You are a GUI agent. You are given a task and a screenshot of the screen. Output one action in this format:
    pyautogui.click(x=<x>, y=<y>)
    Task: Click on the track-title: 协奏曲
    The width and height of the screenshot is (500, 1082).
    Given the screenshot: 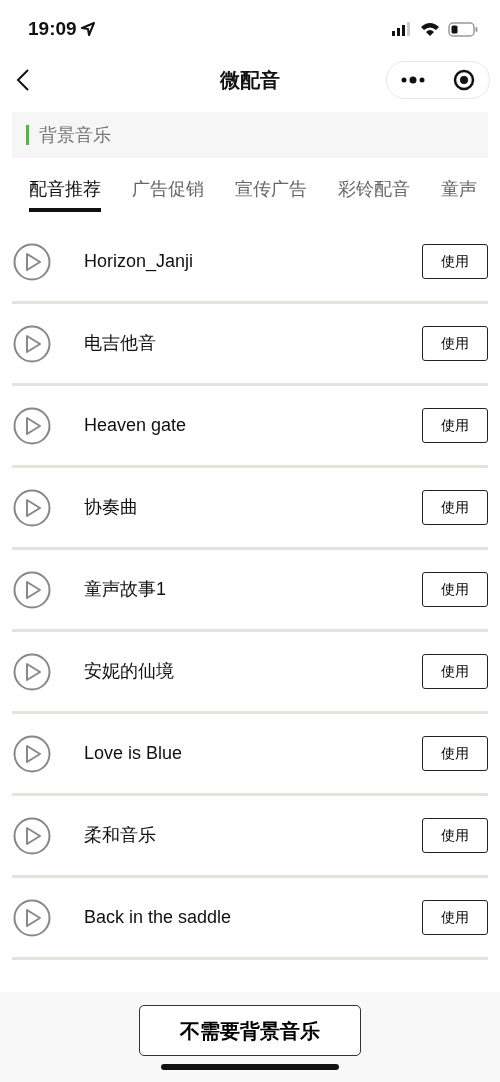 What is the action you would take?
    pyautogui.click(x=111, y=507)
    